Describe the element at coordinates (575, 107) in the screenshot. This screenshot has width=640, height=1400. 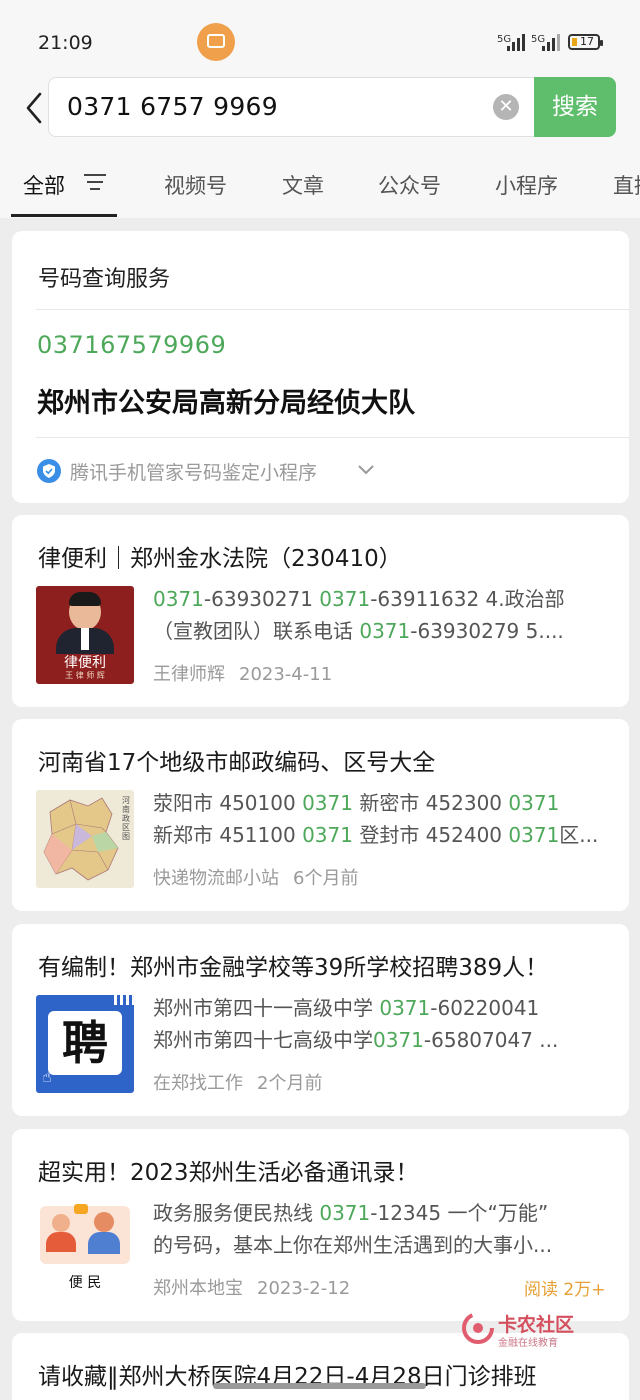
I see `search-button: 搜索` at that location.